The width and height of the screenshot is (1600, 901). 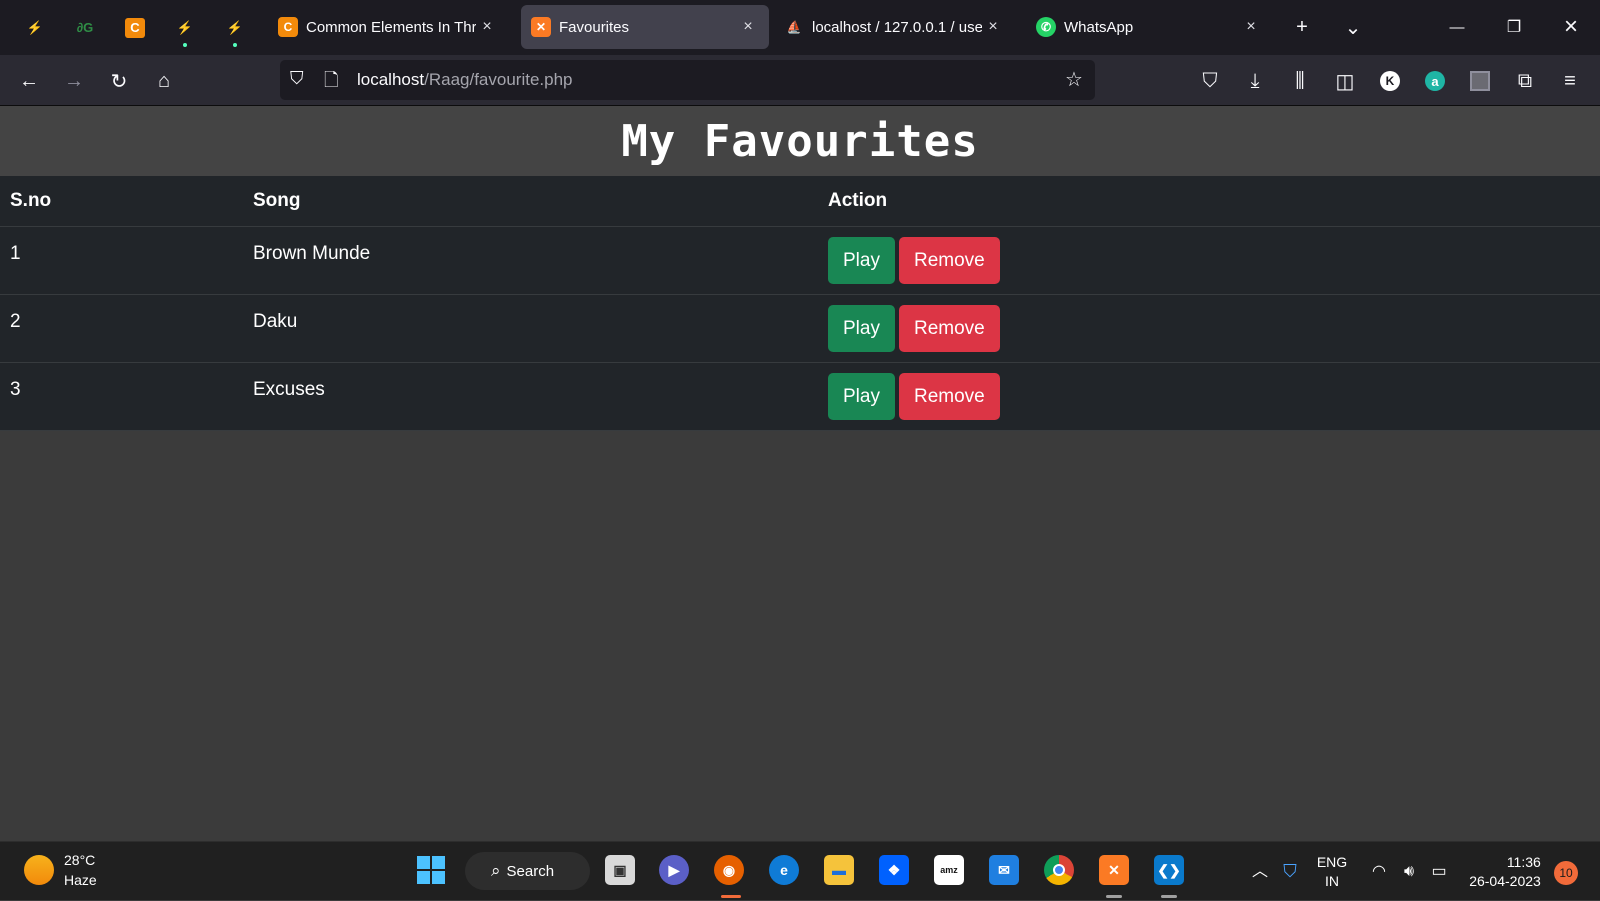 What do you see at coordinates (800, 396) in the screenshot?
I see `table-row: 3 Excuses Play Remove` at bounding box center [800, 396].